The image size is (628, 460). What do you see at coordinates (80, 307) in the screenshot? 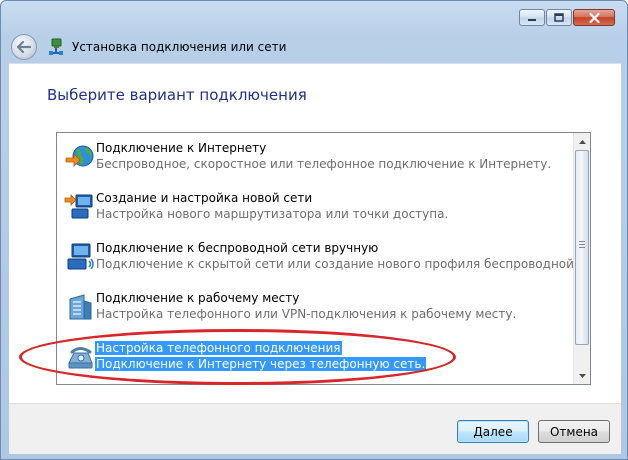
I see `workplace-building-icon` at bounding box center [80, 307].